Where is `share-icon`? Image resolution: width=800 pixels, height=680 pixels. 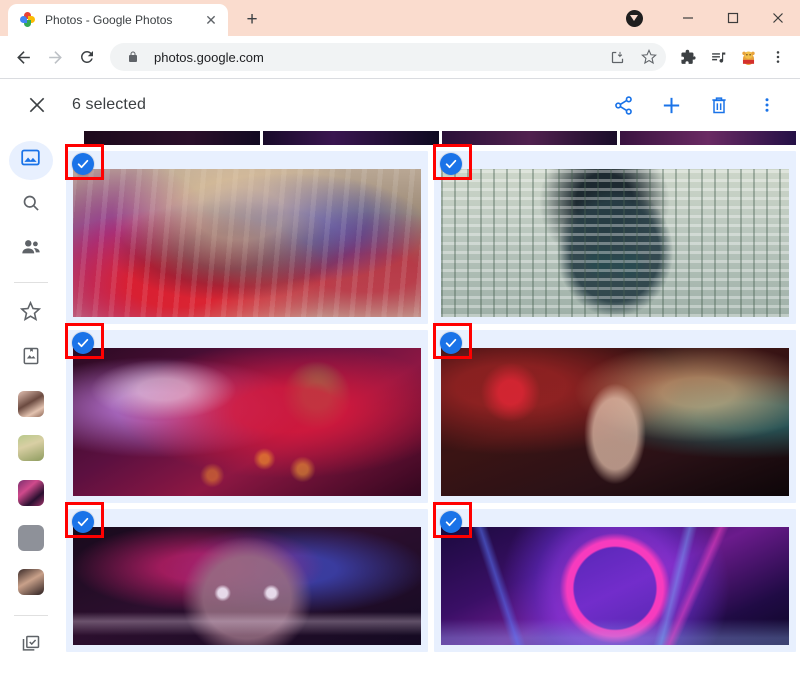 share-icon is located at coordinates (623, 105).